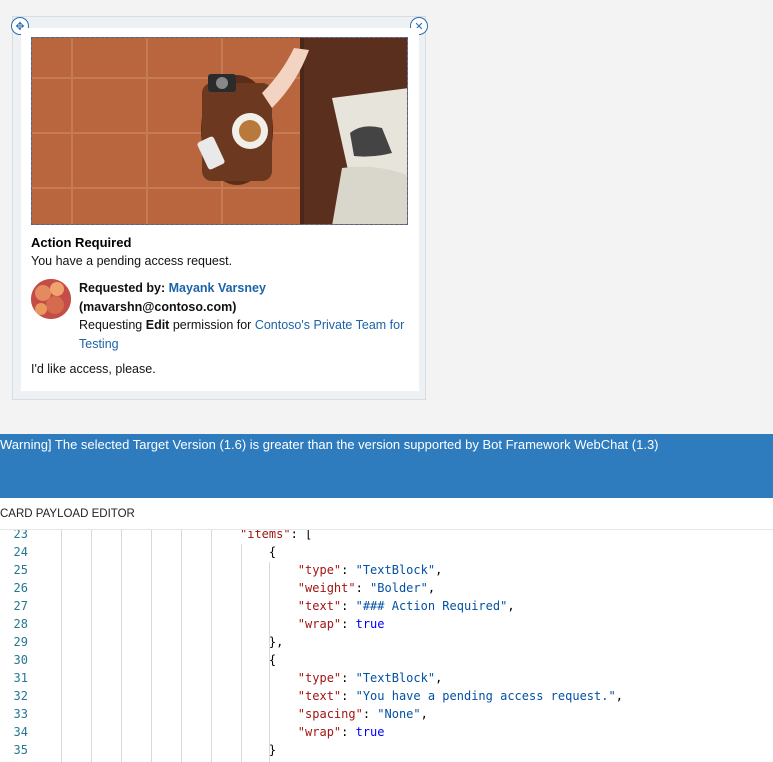  What do you see at coordinates (386, 536) in the screenshot?
I see `code-line: 23 "items": [` at bounding box center [386, 536].